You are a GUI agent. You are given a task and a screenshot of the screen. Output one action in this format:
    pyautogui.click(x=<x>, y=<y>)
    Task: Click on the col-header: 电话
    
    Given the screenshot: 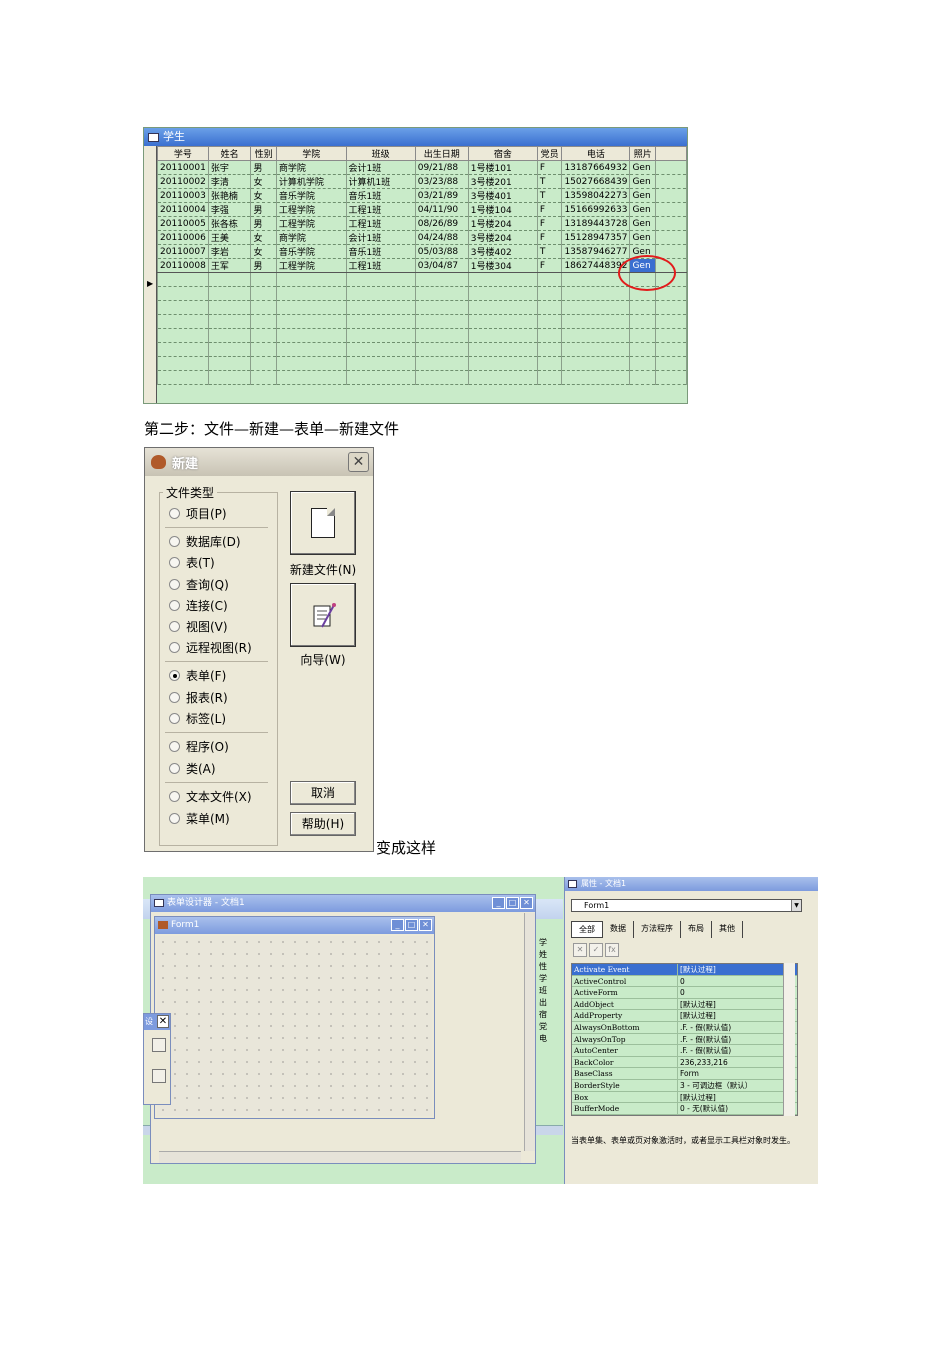 What is the action you would take?
    pyautogui.click(x=596, y=153)
    